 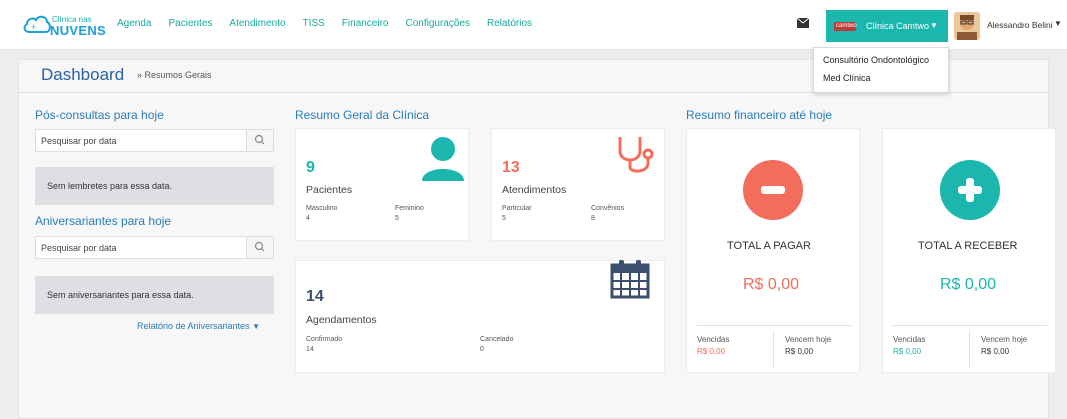 What do you see at coordinates (517, 208) in the screenshot?
I see `visits-private-label: Particular` at bounding box center [517, 208].